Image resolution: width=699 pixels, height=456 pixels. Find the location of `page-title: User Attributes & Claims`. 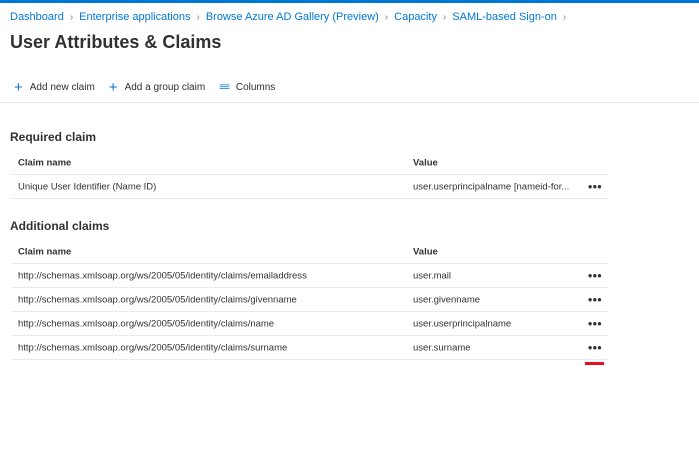

page-title: User Attributes & Claims is located at coordinates (116, 42).